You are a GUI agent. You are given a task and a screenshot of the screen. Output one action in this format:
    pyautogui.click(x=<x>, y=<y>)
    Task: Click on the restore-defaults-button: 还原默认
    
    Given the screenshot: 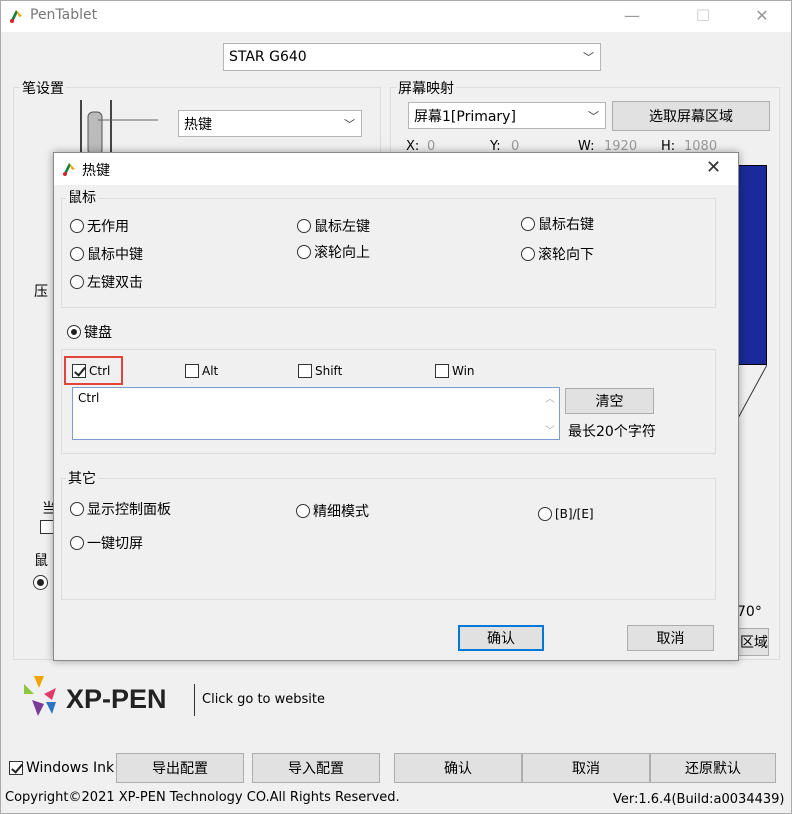 What is the action you would take?
    pyautogui.click(x=713, y=768)
    